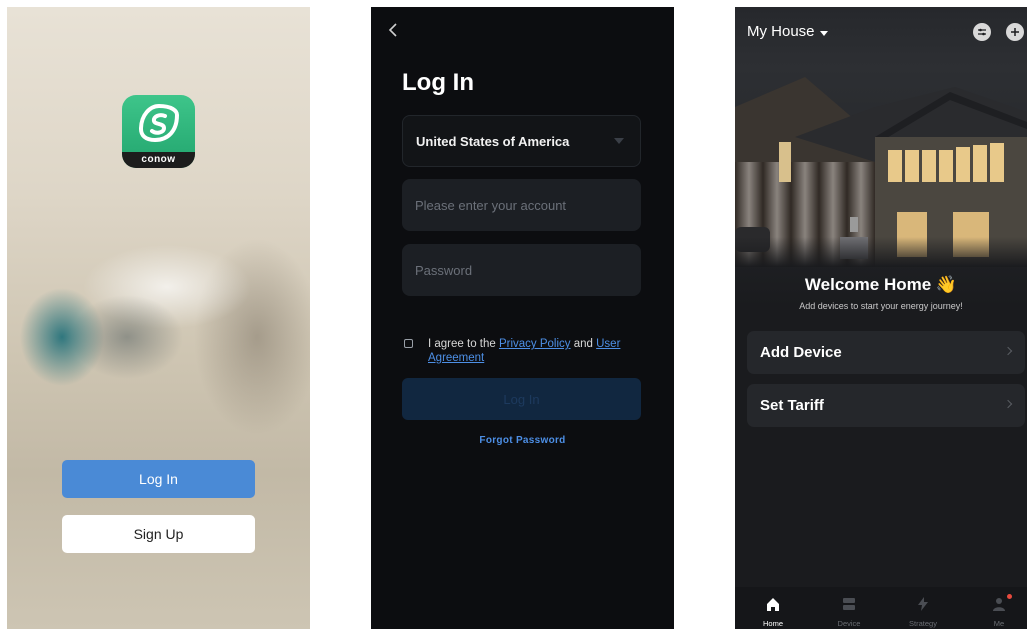 Image resolution: width=1027 pixels, height=630 pixels. I want to click on account-placeholder: Please enter your account, so click(491, 205).